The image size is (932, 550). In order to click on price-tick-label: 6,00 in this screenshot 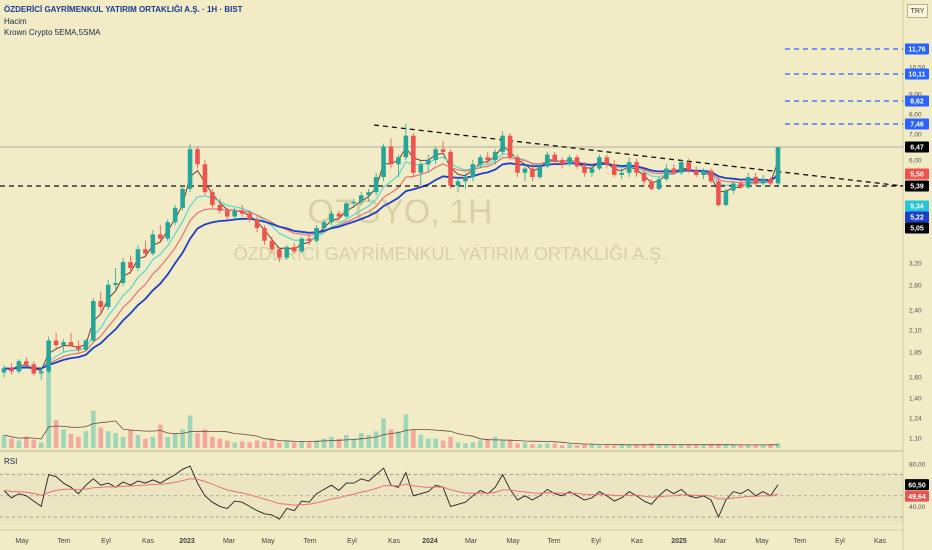, I will do `click(915, 161)`.